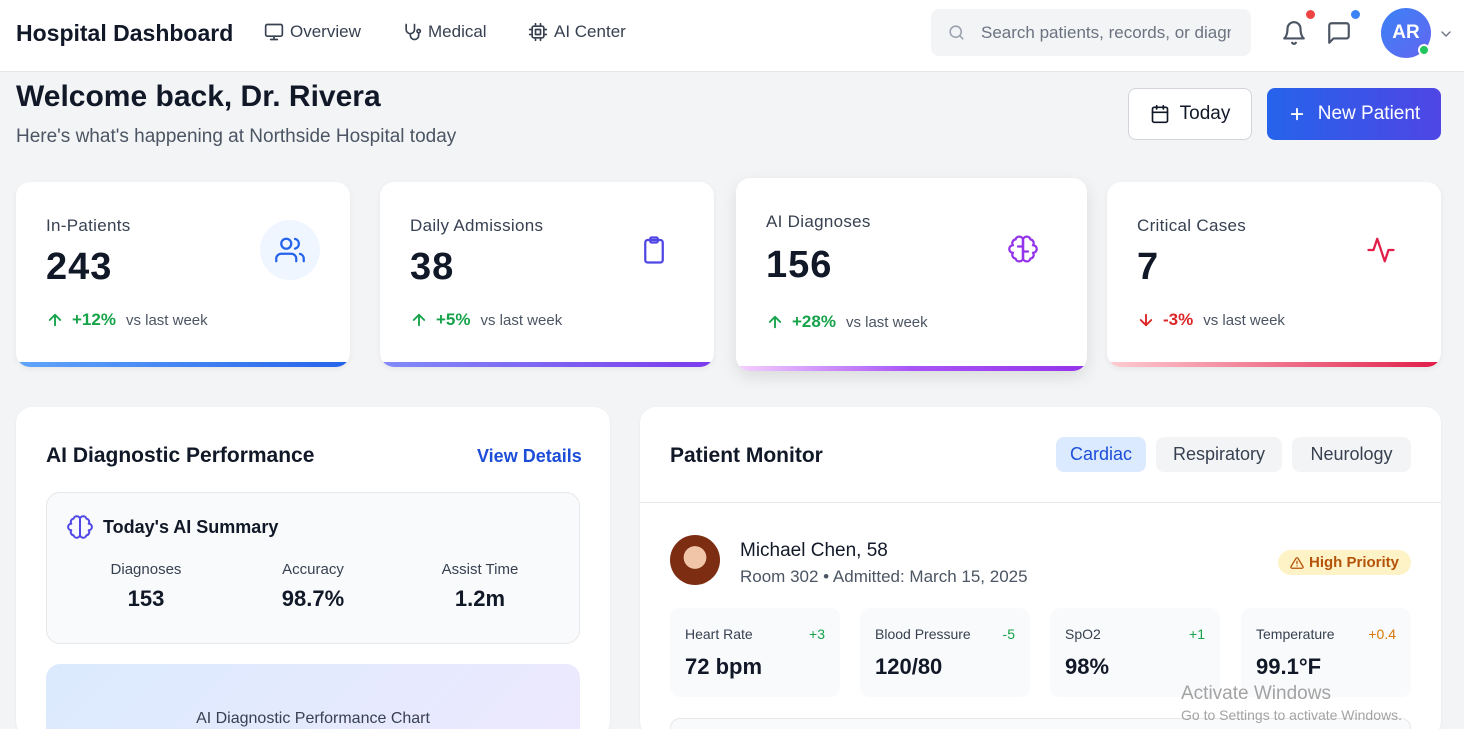 The image size is (1464, 729). What do you see at coordinates (538, 32) in the screenshot?
I see `cpu-icon` at bounding box center [538, 32].